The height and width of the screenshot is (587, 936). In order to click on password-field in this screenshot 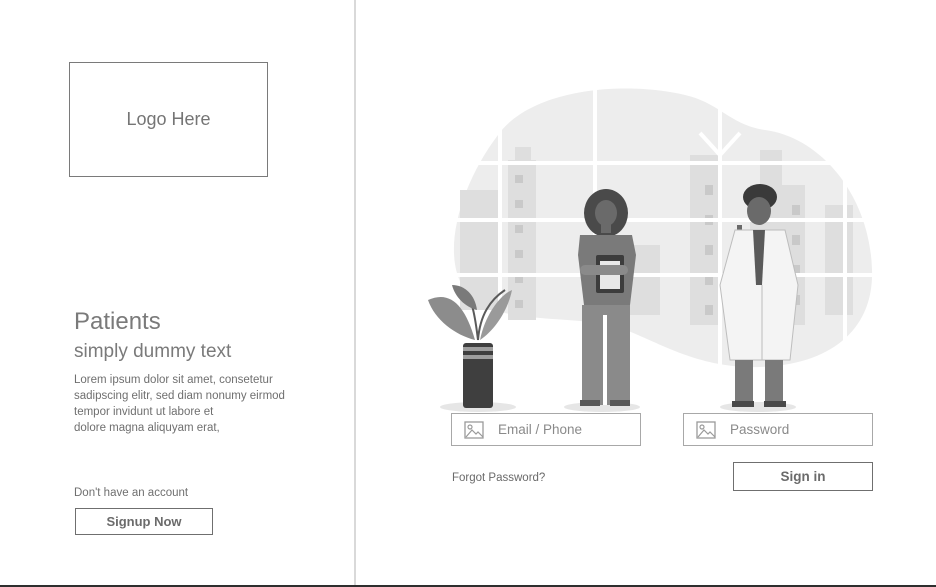, I will do `click(778, 429)`.